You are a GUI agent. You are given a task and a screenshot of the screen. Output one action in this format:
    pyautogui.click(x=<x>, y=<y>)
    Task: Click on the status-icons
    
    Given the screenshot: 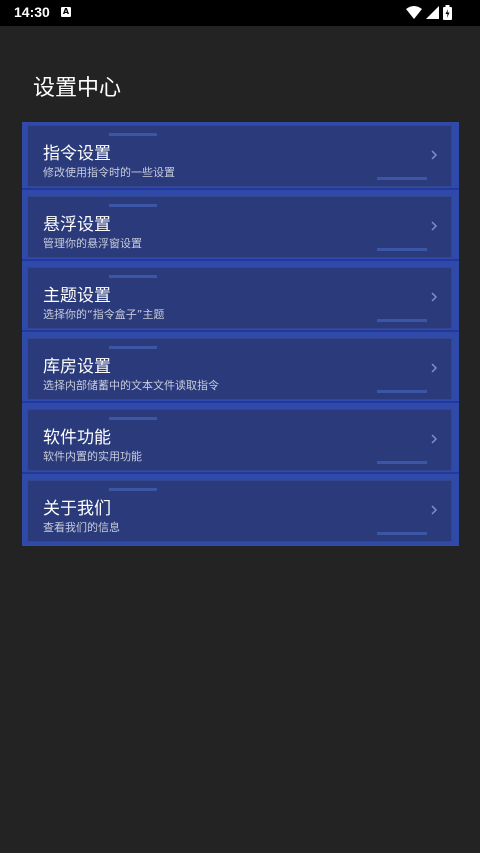 What is the action you would take?
    pyautogui.click(x=429, y=12)
    